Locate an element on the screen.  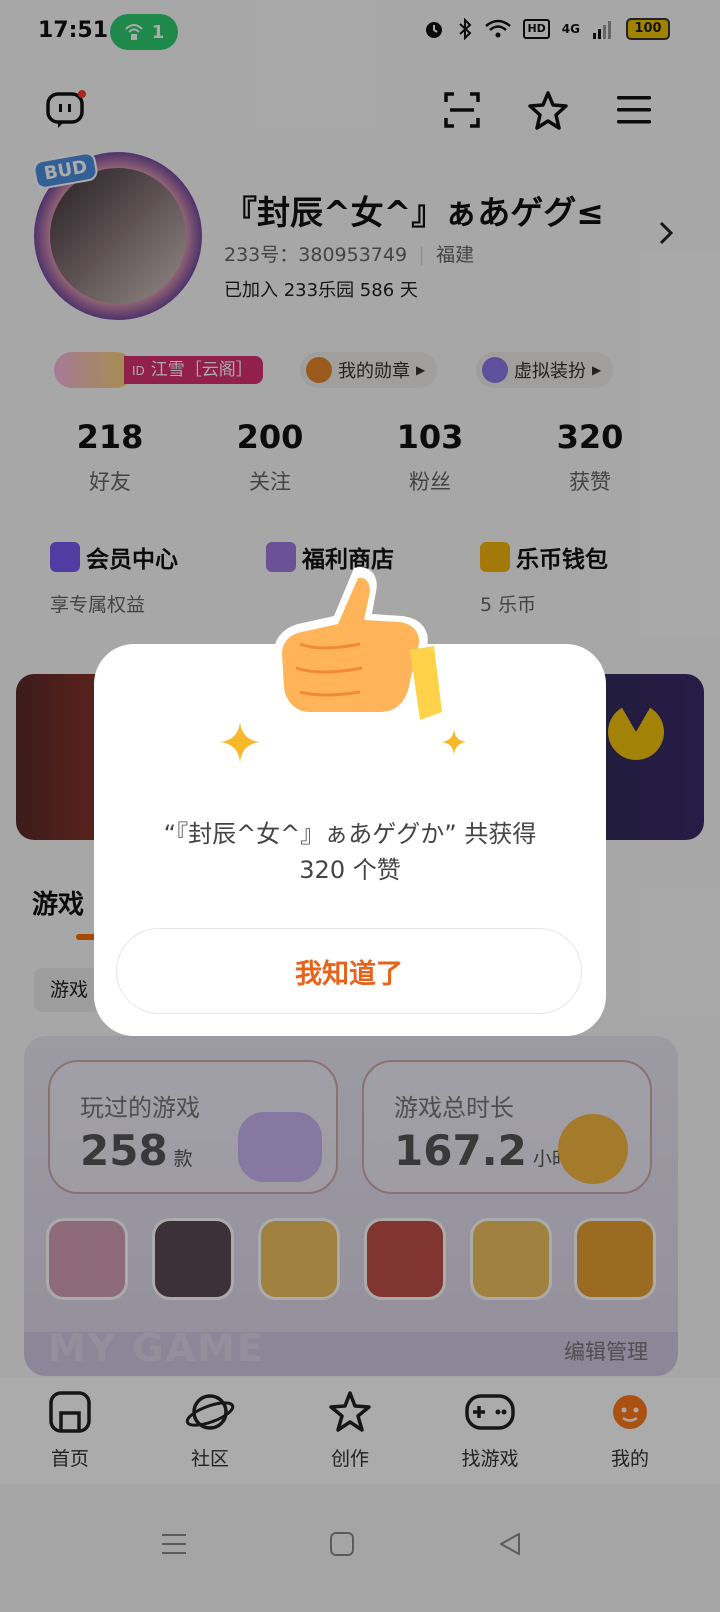
got-it-button: 我知道了 is located at coordinates (349, 971).